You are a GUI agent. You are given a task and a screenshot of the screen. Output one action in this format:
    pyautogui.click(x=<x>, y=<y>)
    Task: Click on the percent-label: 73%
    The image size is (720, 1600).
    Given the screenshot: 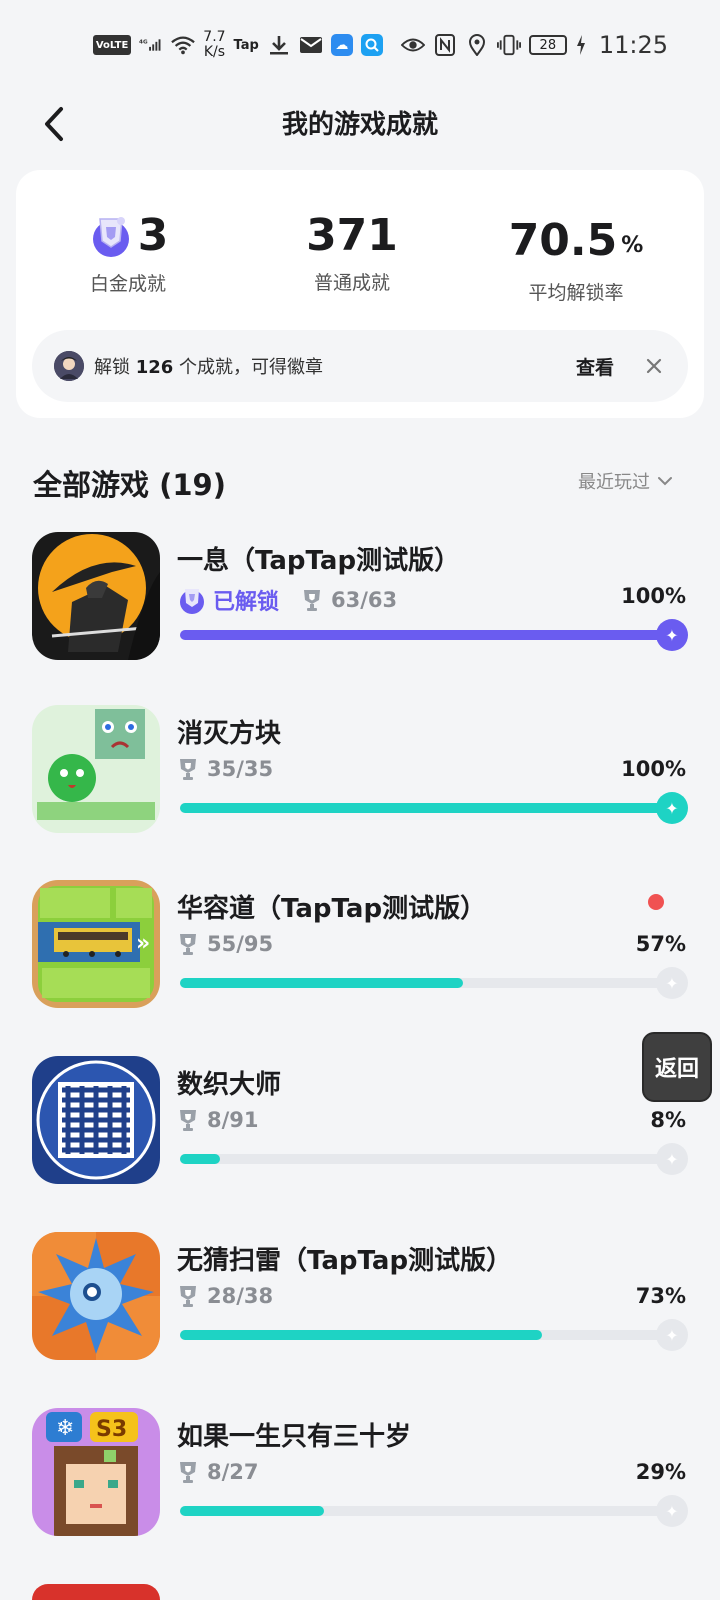 What is the action you would take?
    pyautogui.click(x=660, y=1296)
    